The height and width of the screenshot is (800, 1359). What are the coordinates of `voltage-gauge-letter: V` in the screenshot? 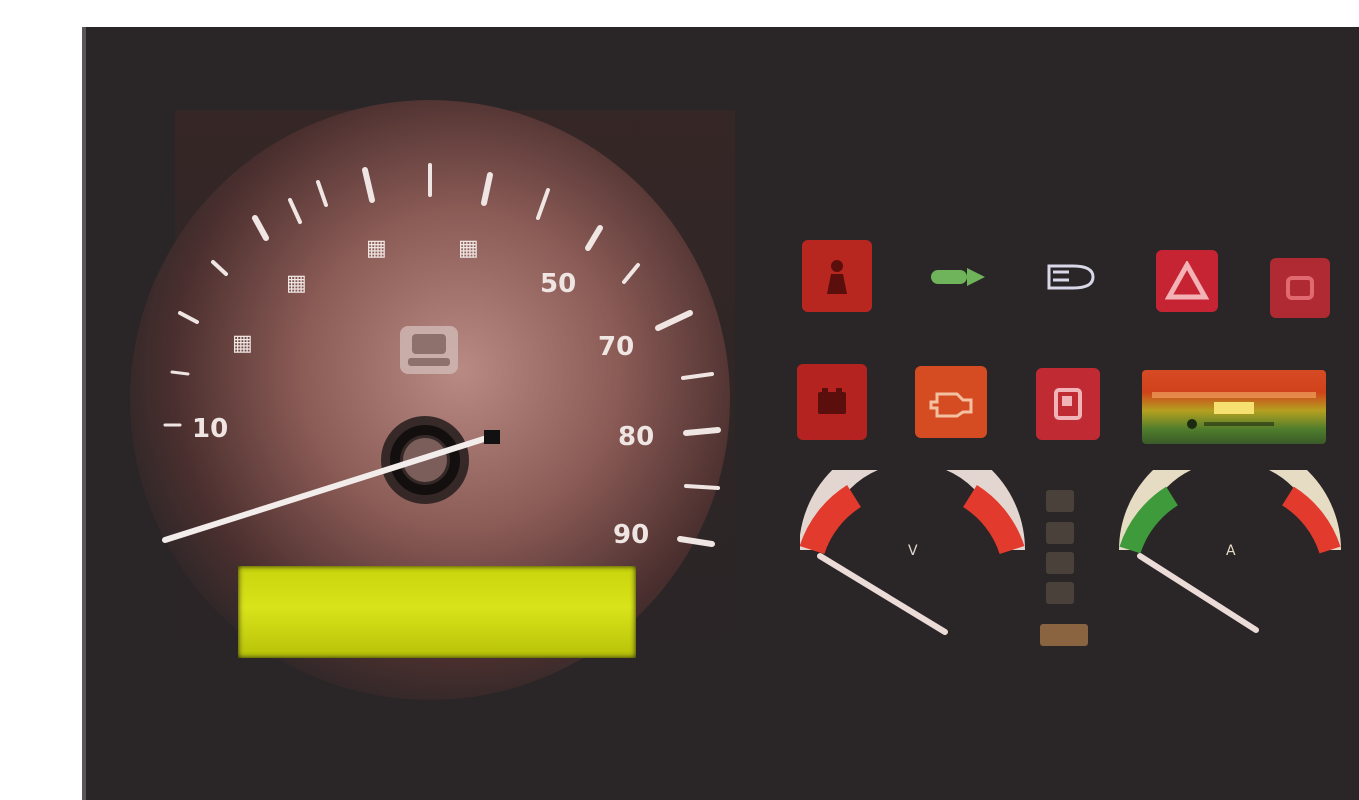 It's located at (913, 551).